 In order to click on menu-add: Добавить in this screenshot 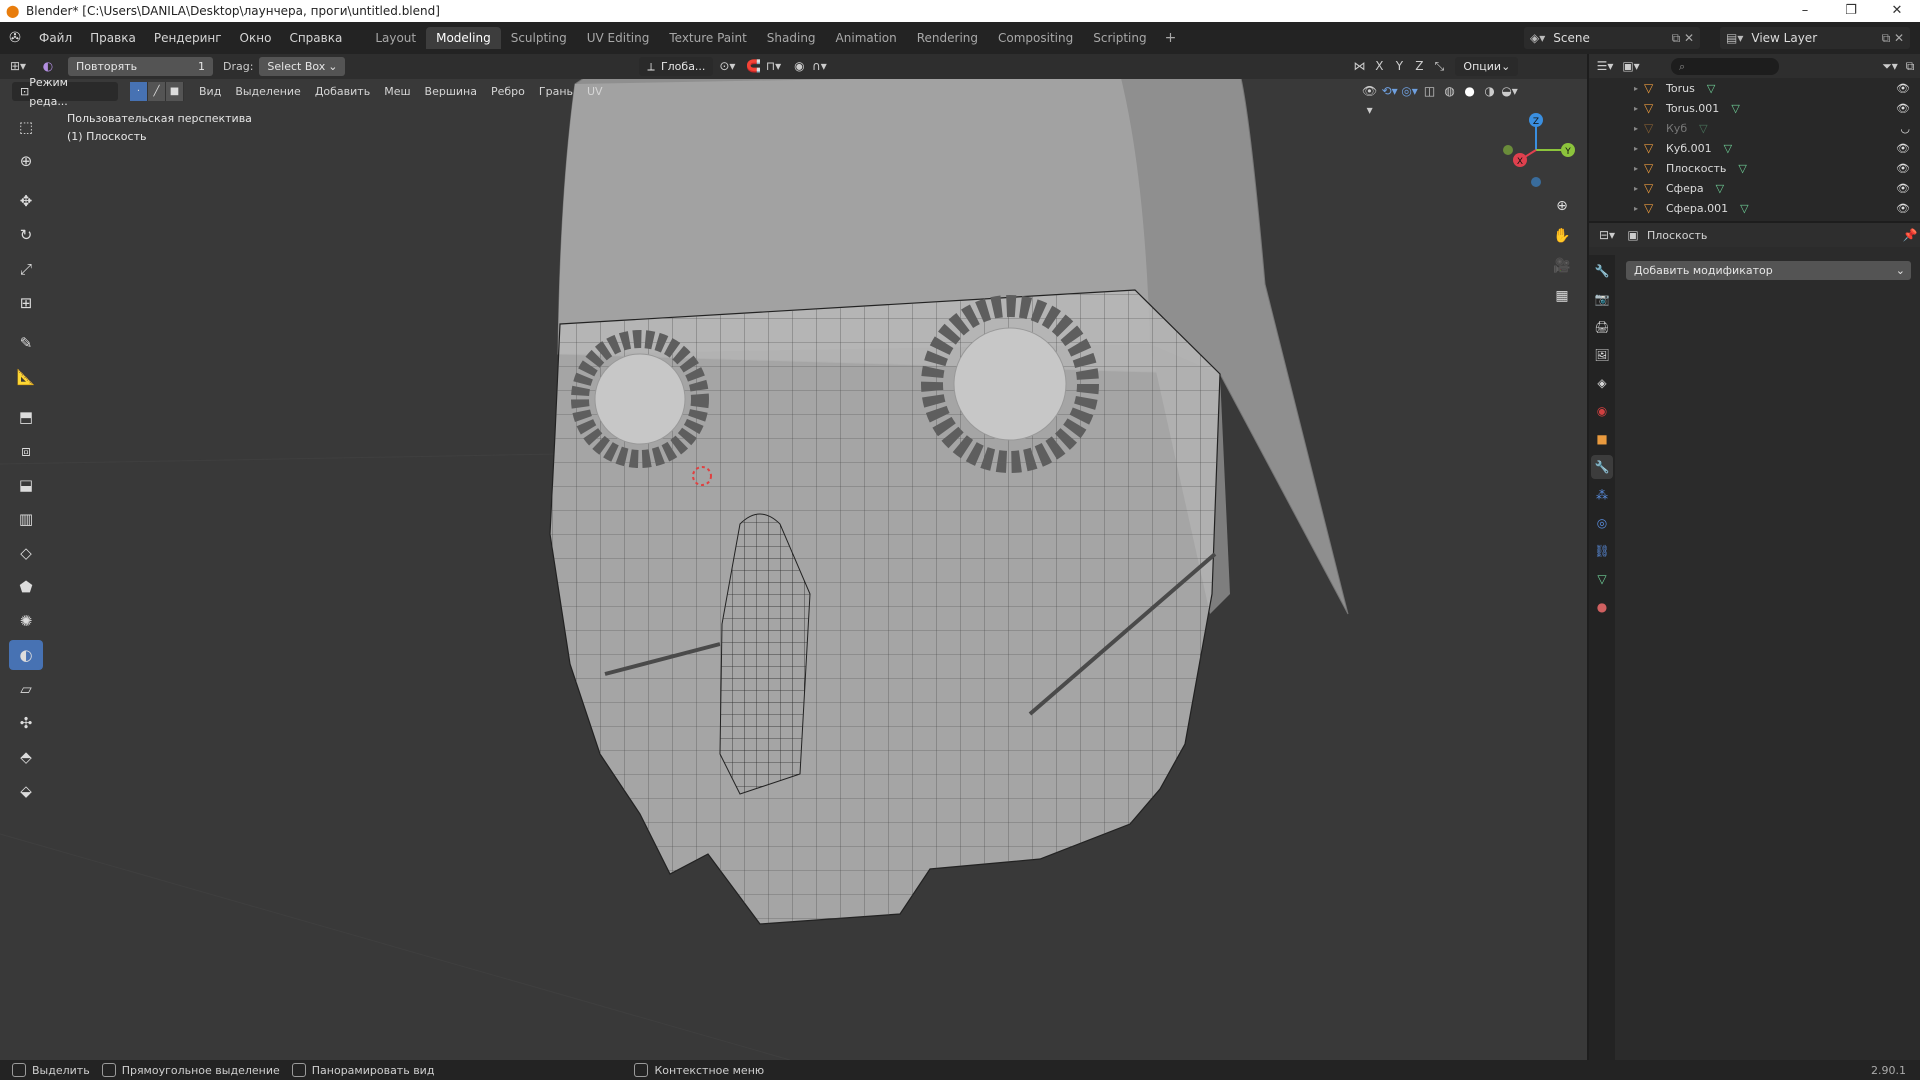, I will do `click(342, 91)`.